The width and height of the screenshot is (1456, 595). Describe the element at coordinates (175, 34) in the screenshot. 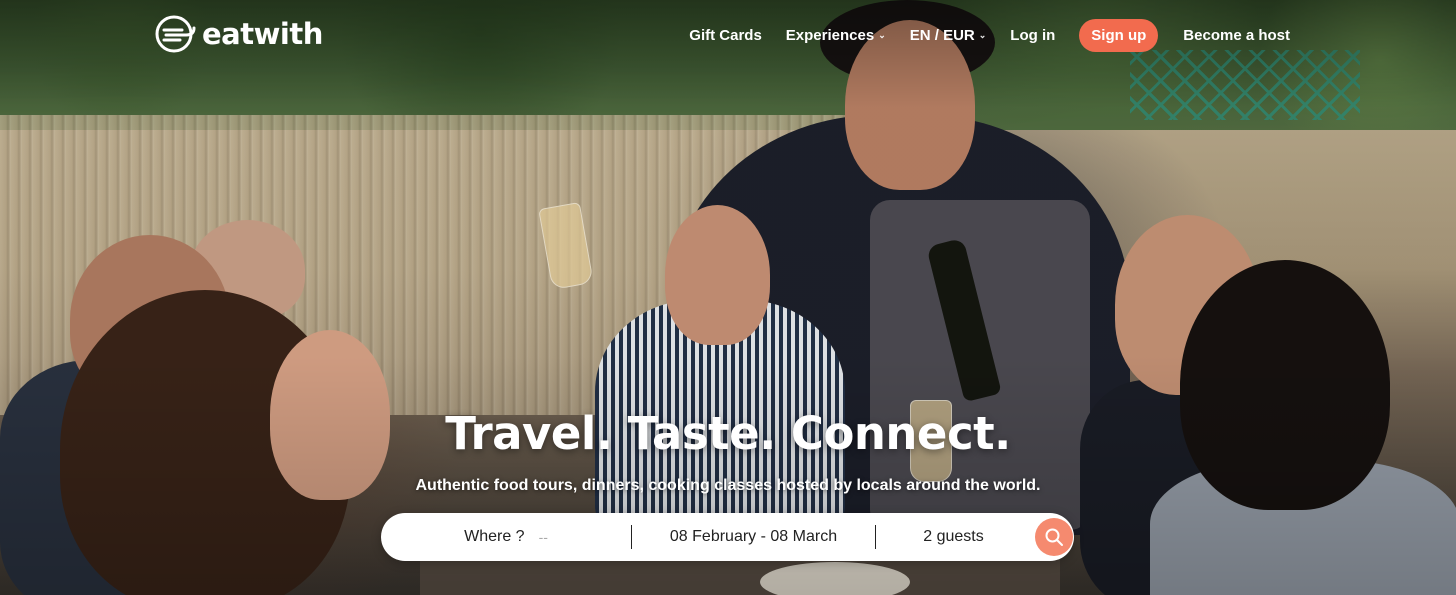

I see `eatwith-logo-icon` at that location.